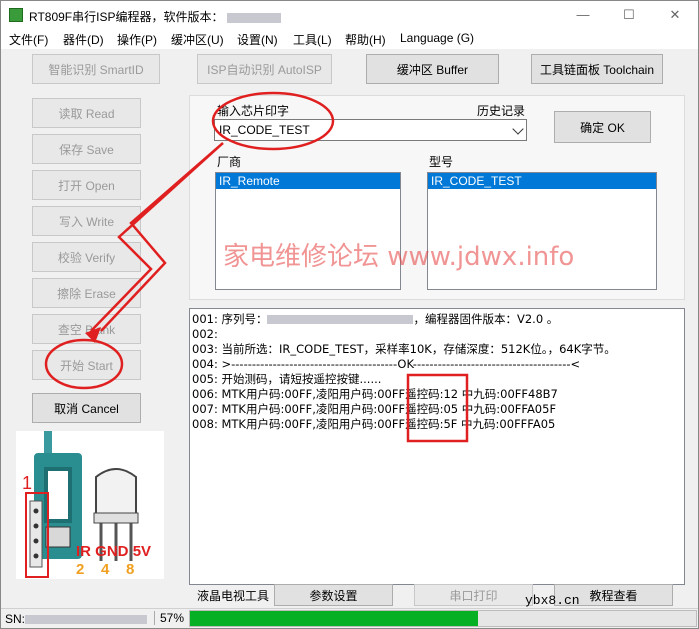  I want to click on history-label: 历史记录, so click(501, 111).